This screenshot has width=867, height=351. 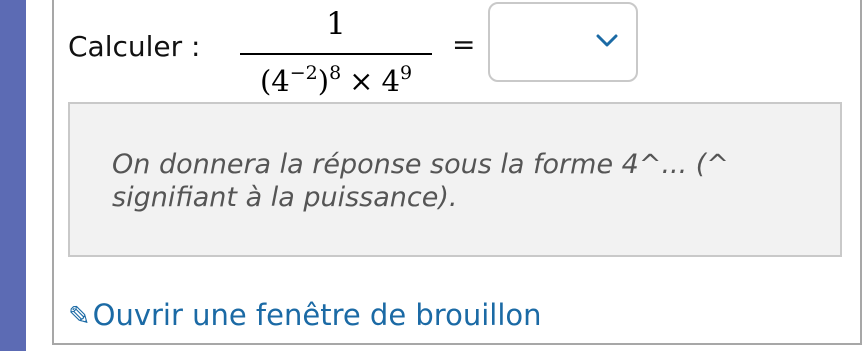 I want to click on chevron-down-icon, so click(x=607, y=40).